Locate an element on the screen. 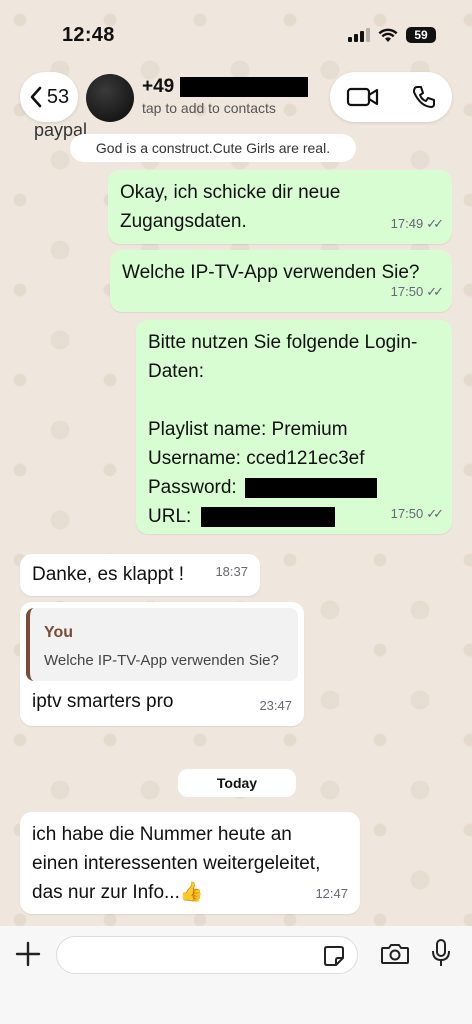 The height and width of the screenshot is (1024, 472). avatar is located at coordinates (110, 98).